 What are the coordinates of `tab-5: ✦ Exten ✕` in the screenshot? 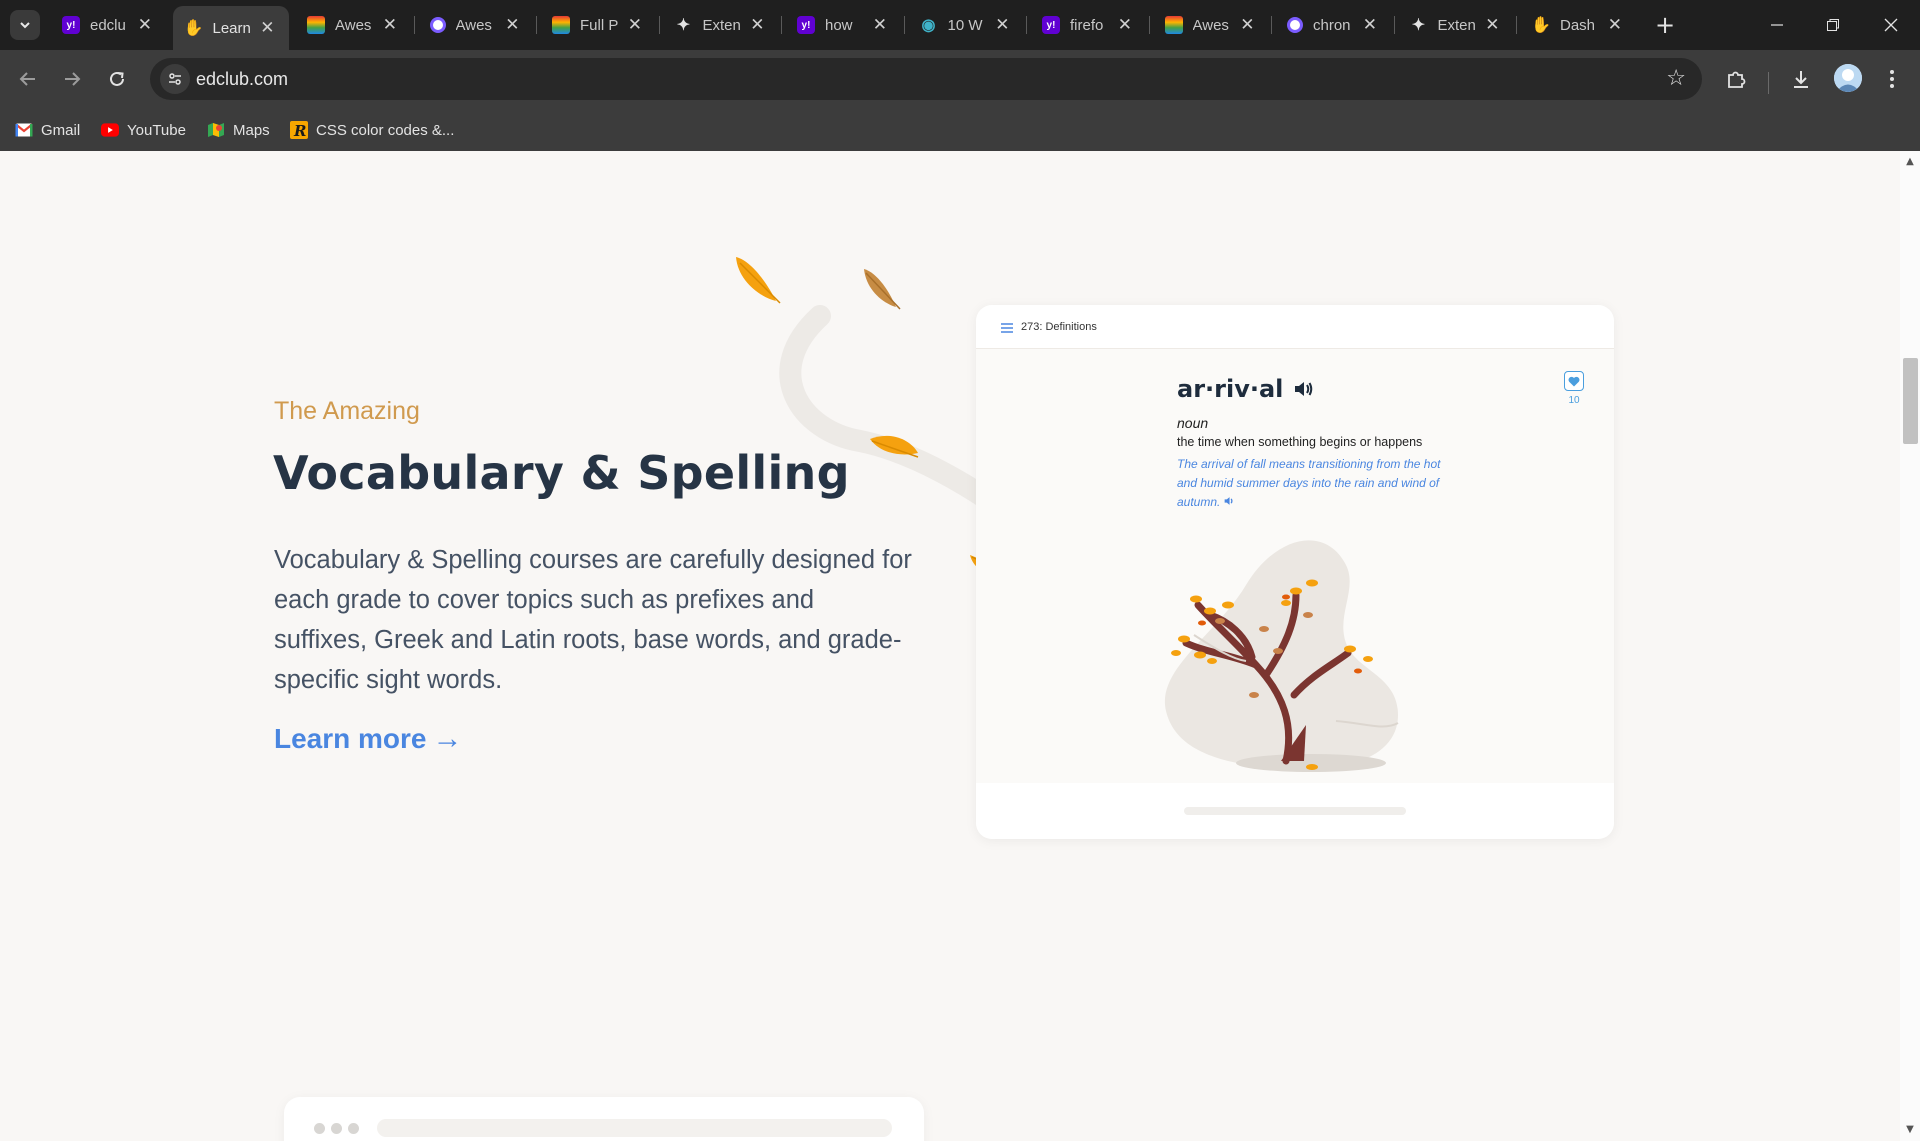 It's located at (721, 25).